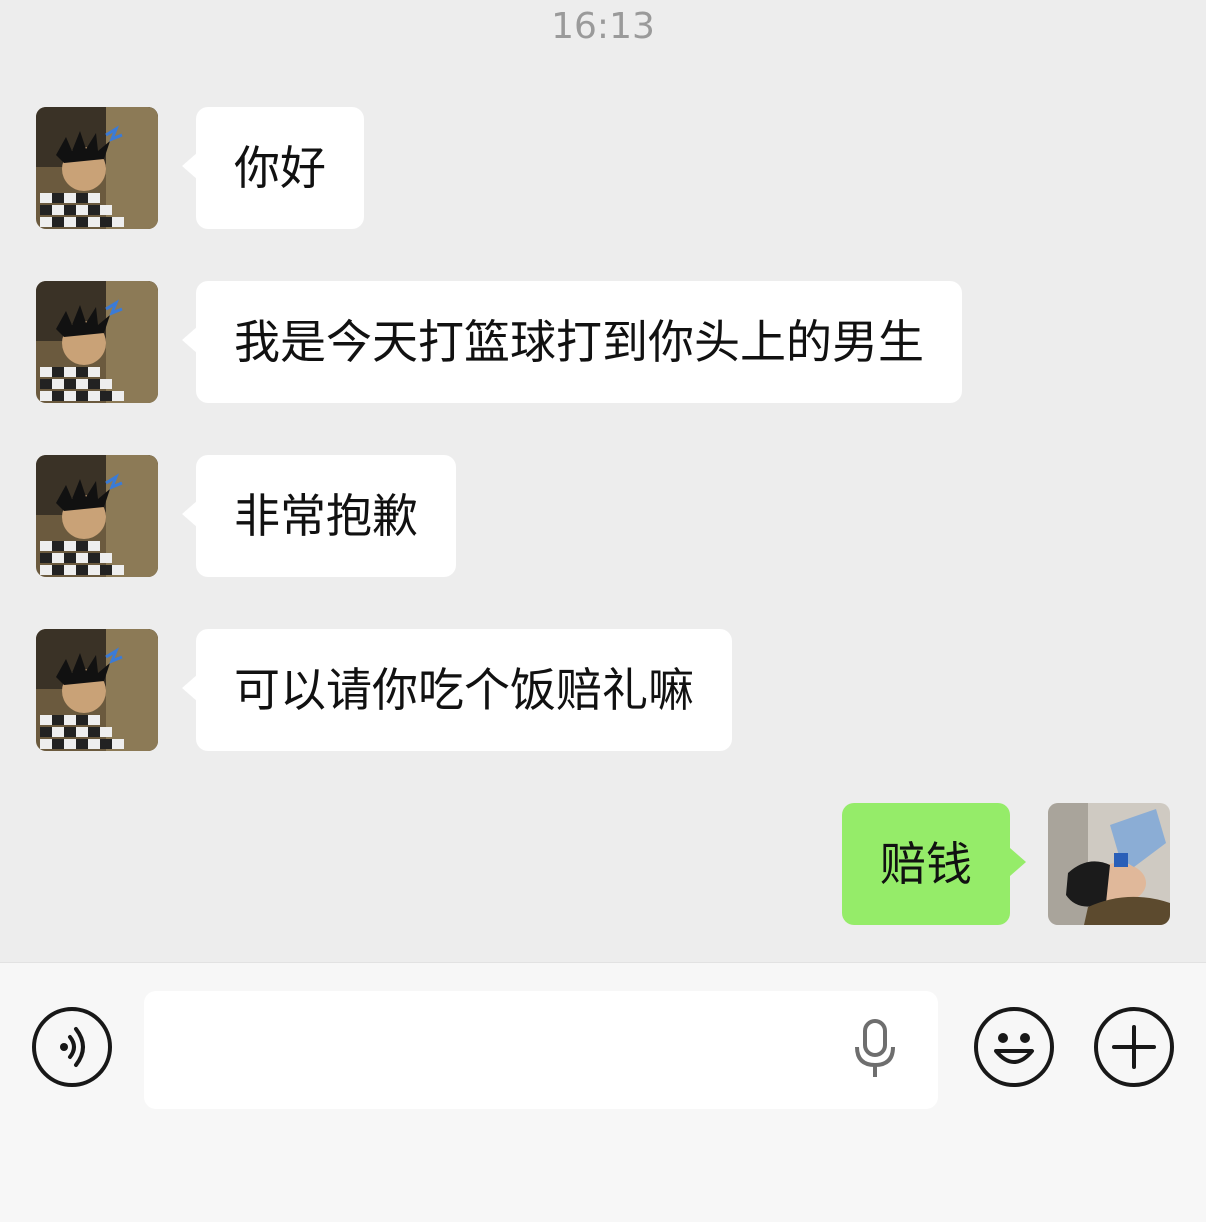 This screenshot has width=1206, height=1222. What do you see at coordinates (603, 168) in the screenshot?
I see `message-row: 你好` at bounding box center [603, 168].